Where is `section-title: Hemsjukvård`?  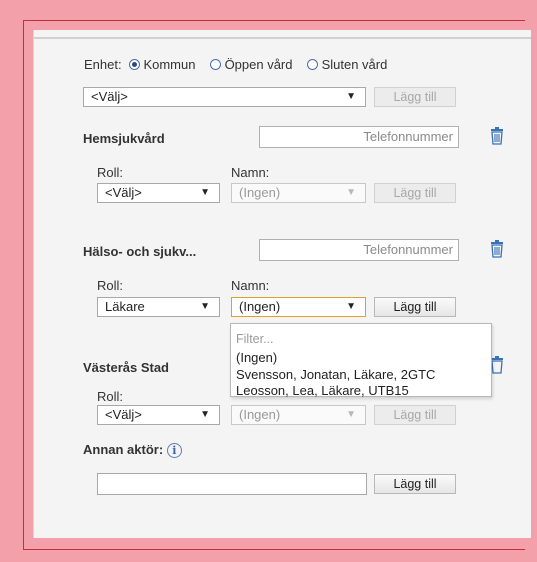
section-title: Hemsjukvård is located at coordinates (124, 138).